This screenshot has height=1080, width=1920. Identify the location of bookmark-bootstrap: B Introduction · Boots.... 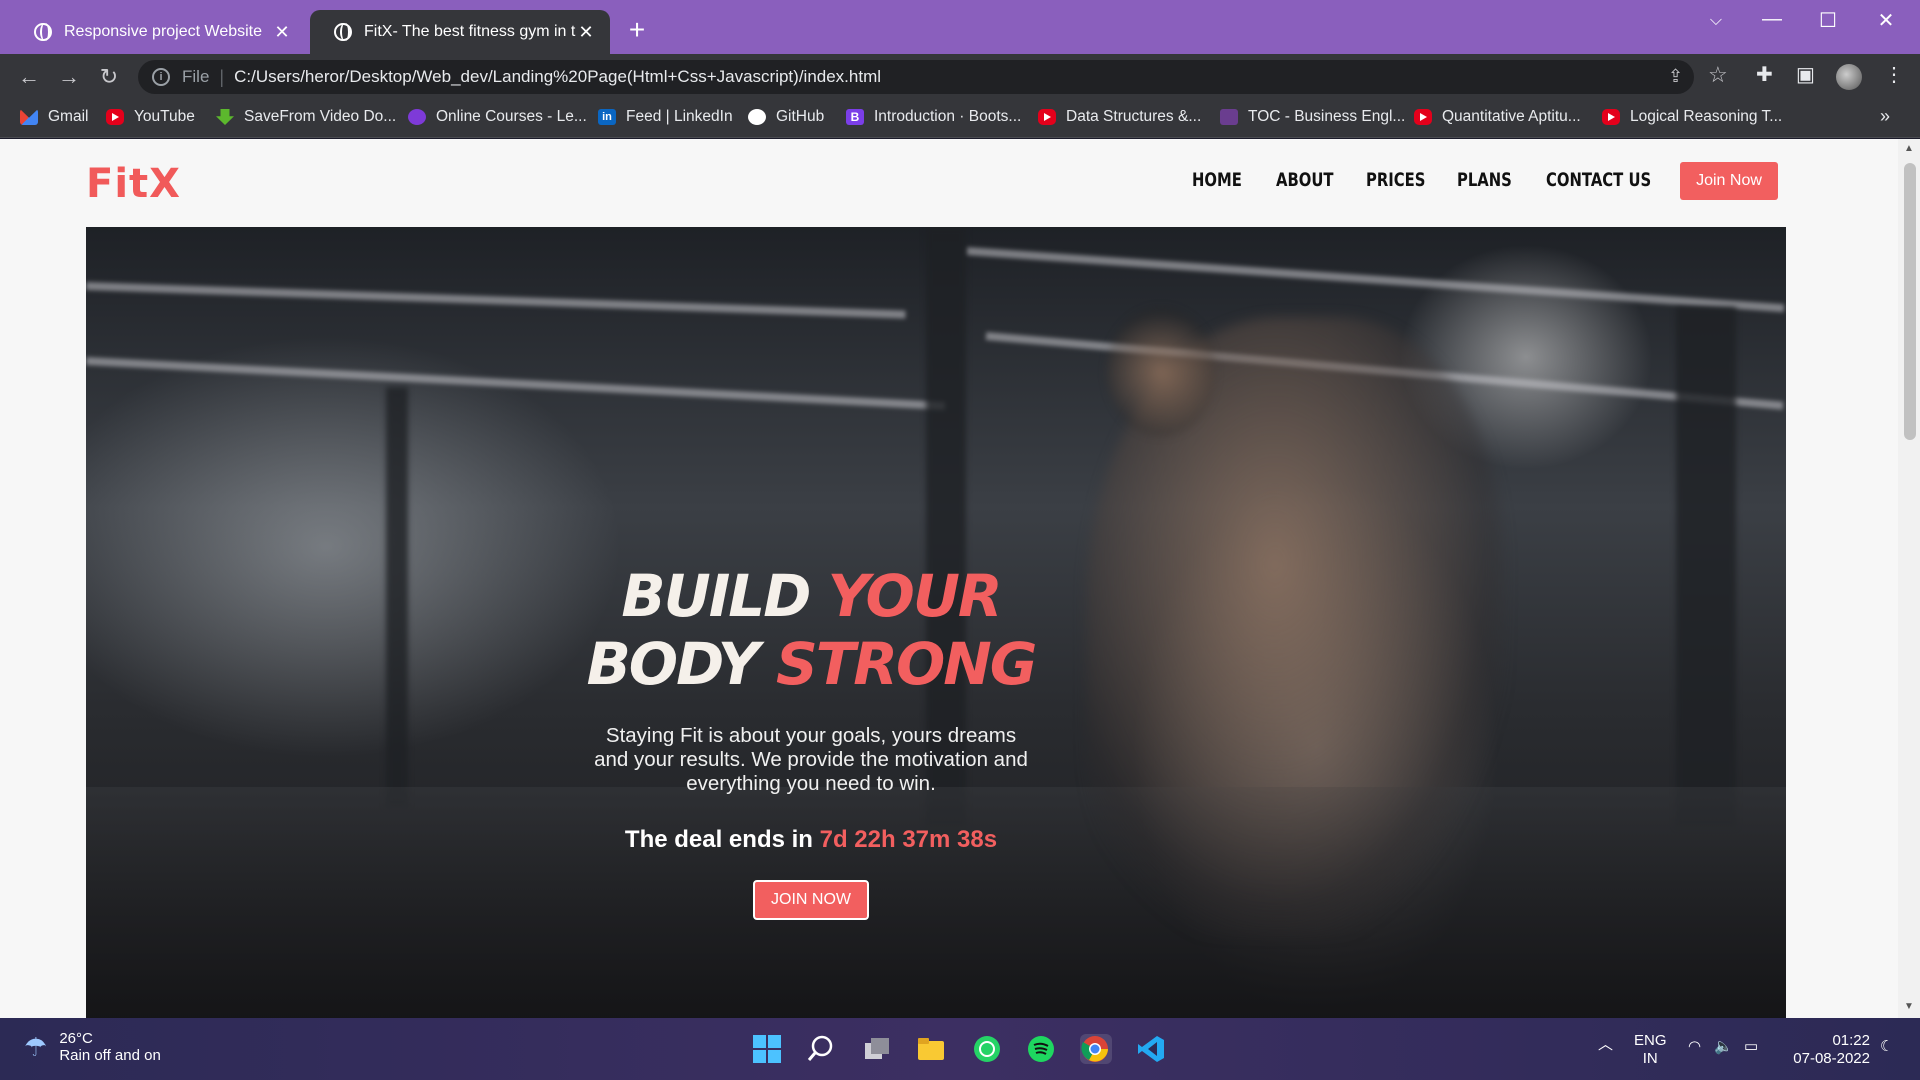
(933, 117).